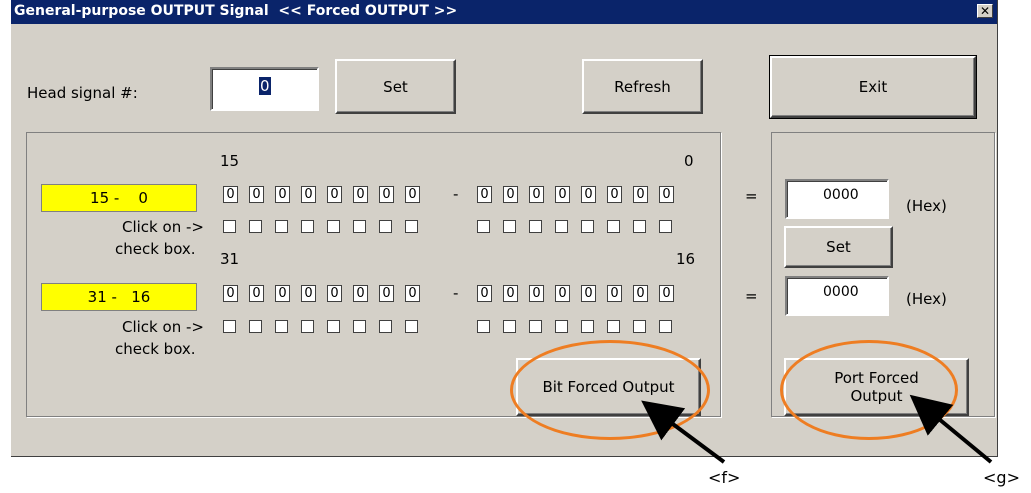 The image size is (1031, 493). Describe the element at coordinates (951, 429) in the screenshot. I see `arrow-g` at that location.